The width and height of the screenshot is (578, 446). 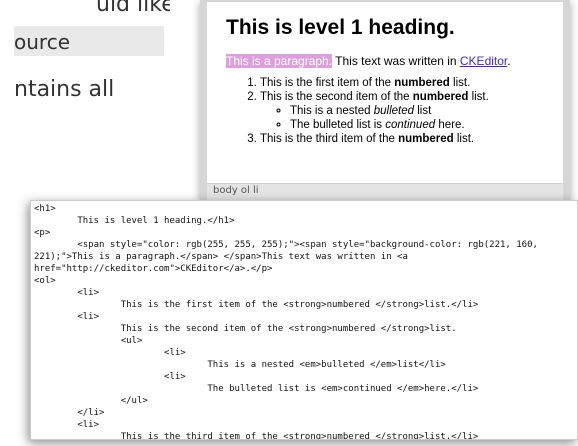 What do you see at coordinates (236, 190) in the screenshot?
I see `element-path: body ol li` at bounding box center [236, 190].